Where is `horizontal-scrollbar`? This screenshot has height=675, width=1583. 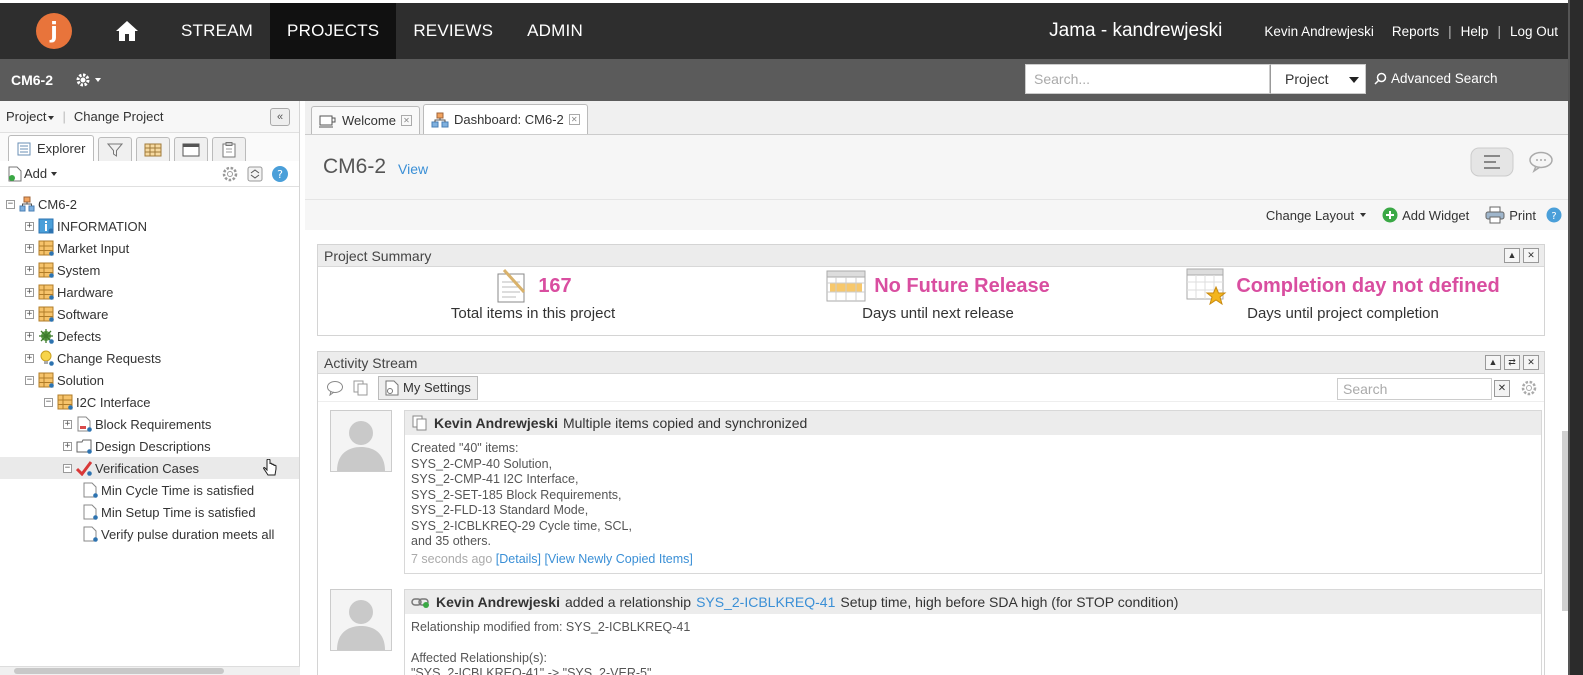 horizontal-scrollbar is located at coordinates (150, 670).